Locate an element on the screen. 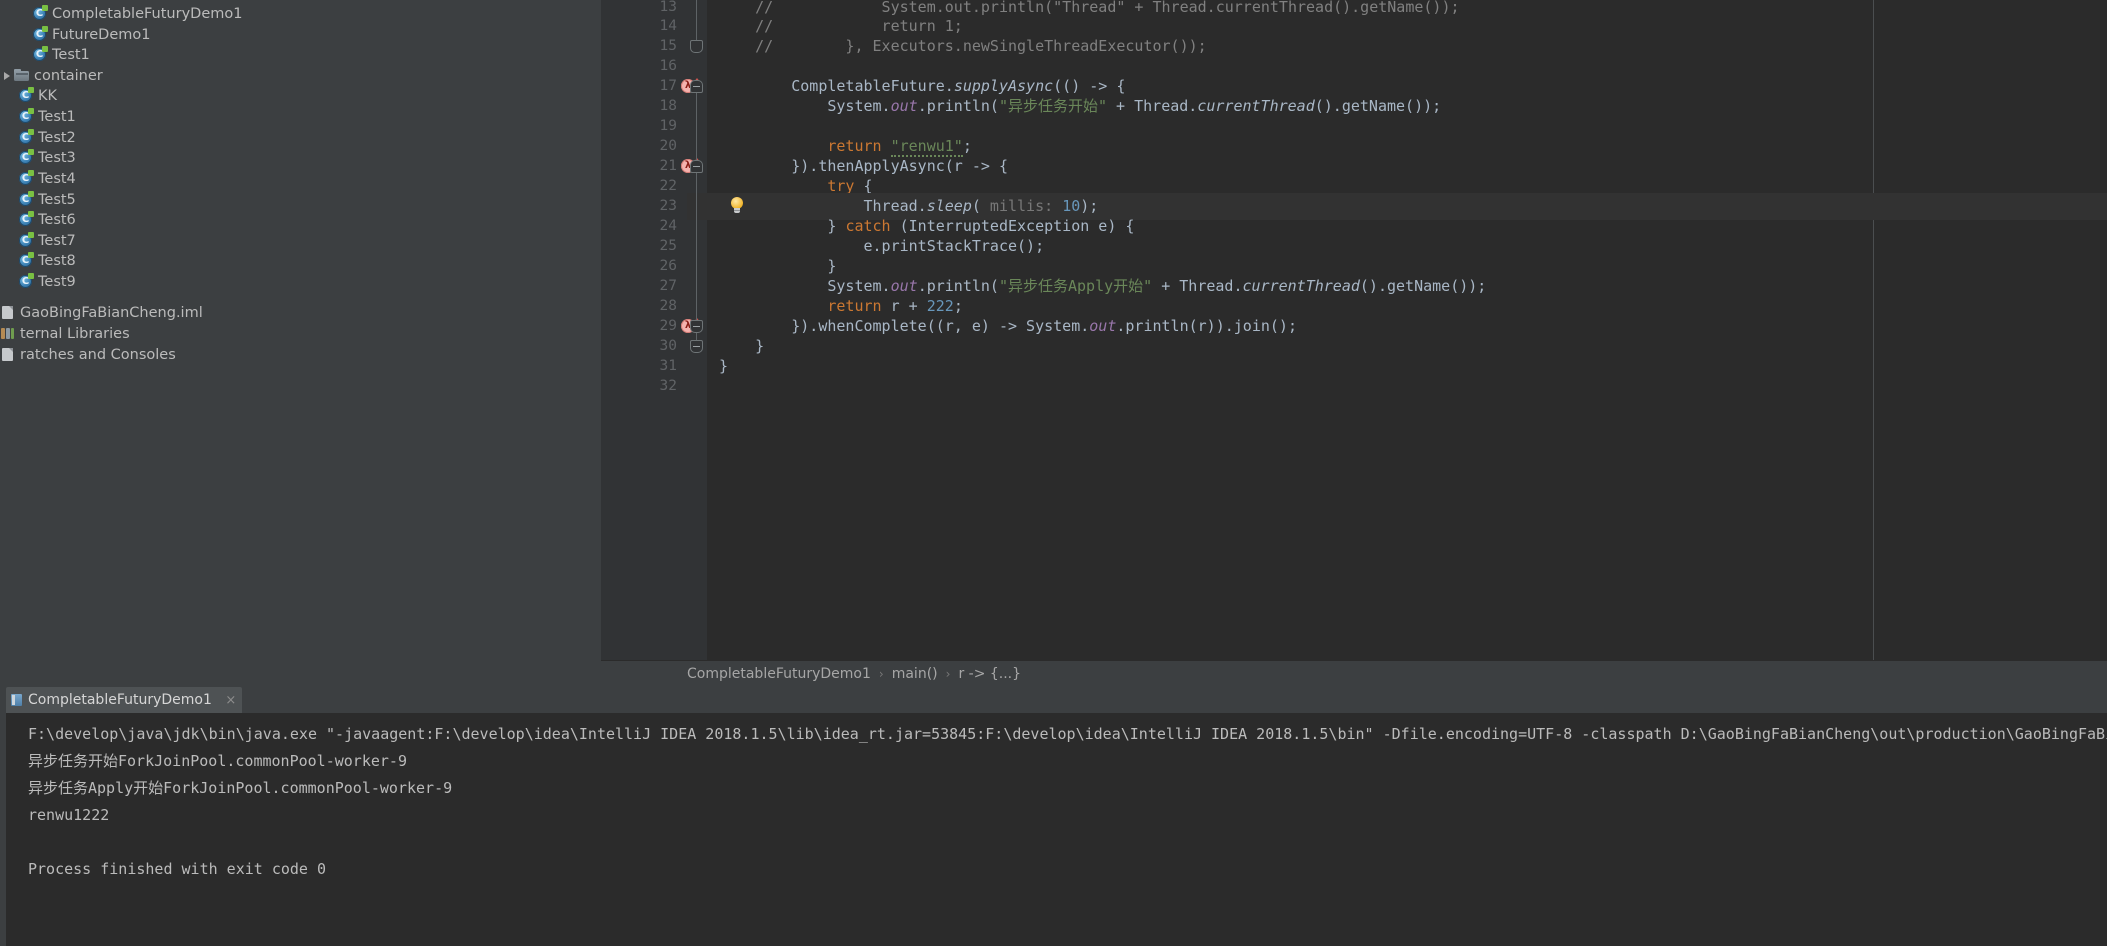 The height and width of the screenshot is (946, 2107). tree-item-label: Test6 is located at coordinates (57, 220).